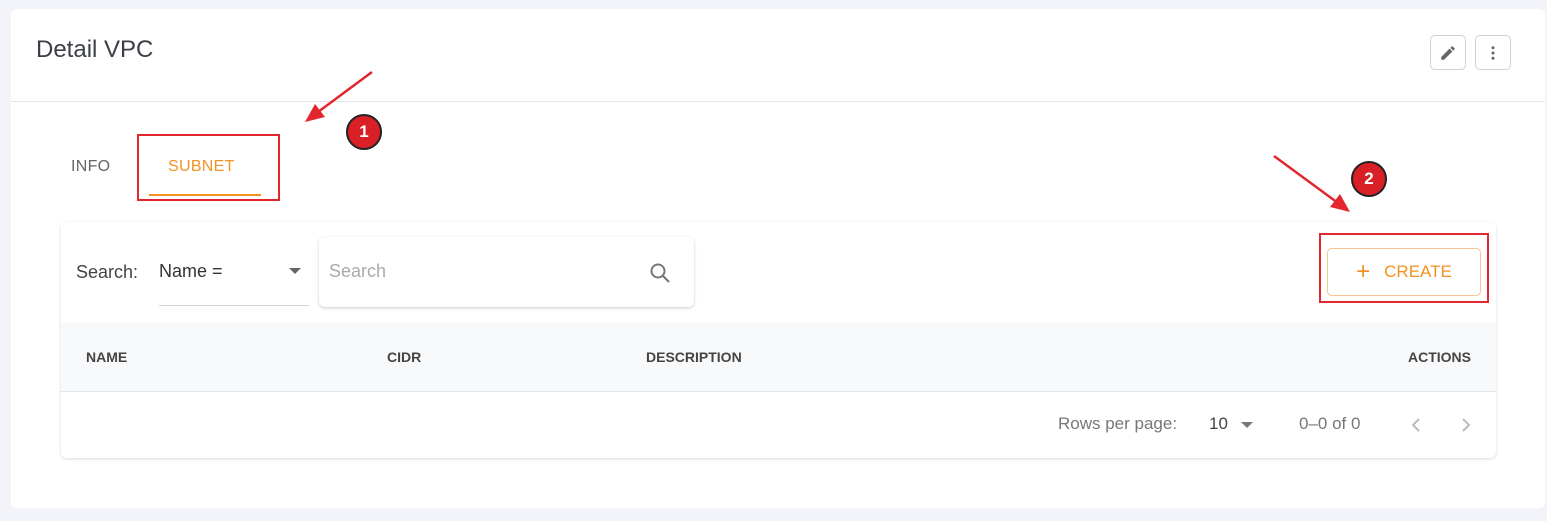 The height and width of the screenshot is (521, 1547). I want to click on annotation-badge-2: 2, so click(1369, 179).